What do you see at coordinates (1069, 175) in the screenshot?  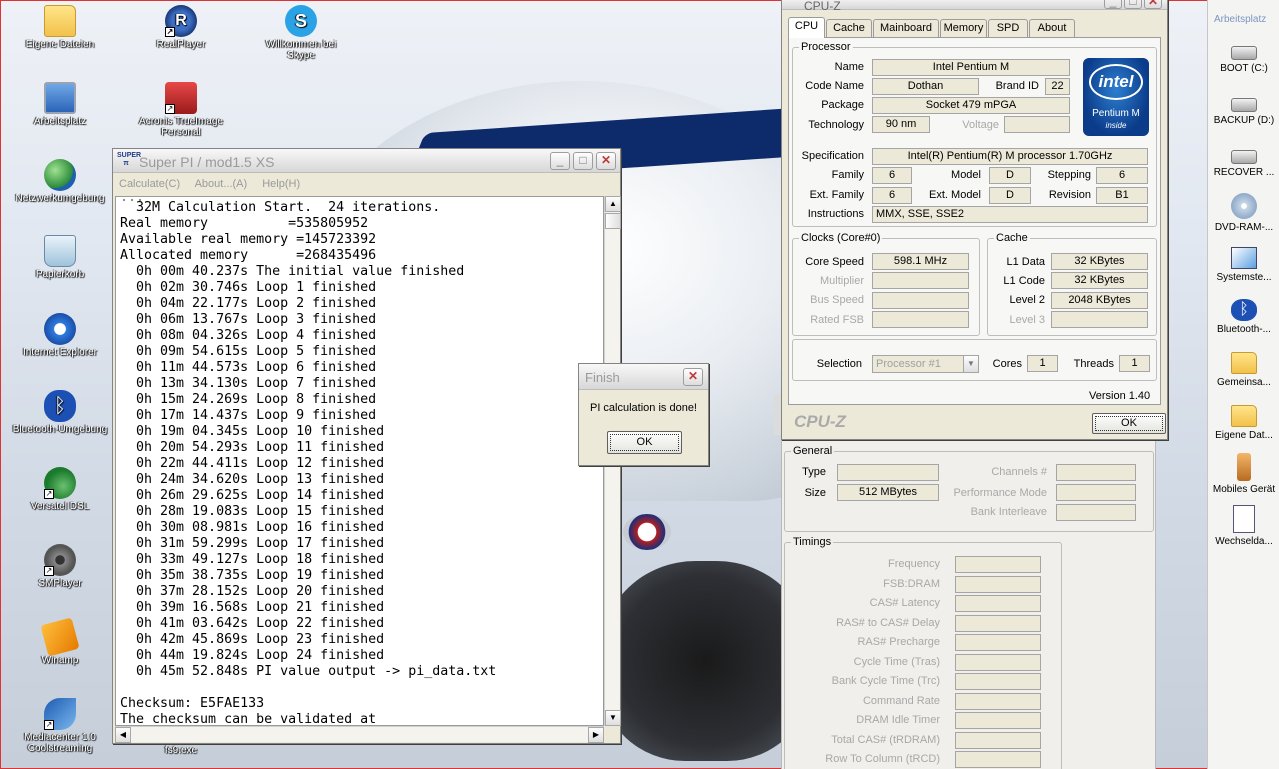 I see `stepping-label: Stepping` at bounding box center [1069, 175].